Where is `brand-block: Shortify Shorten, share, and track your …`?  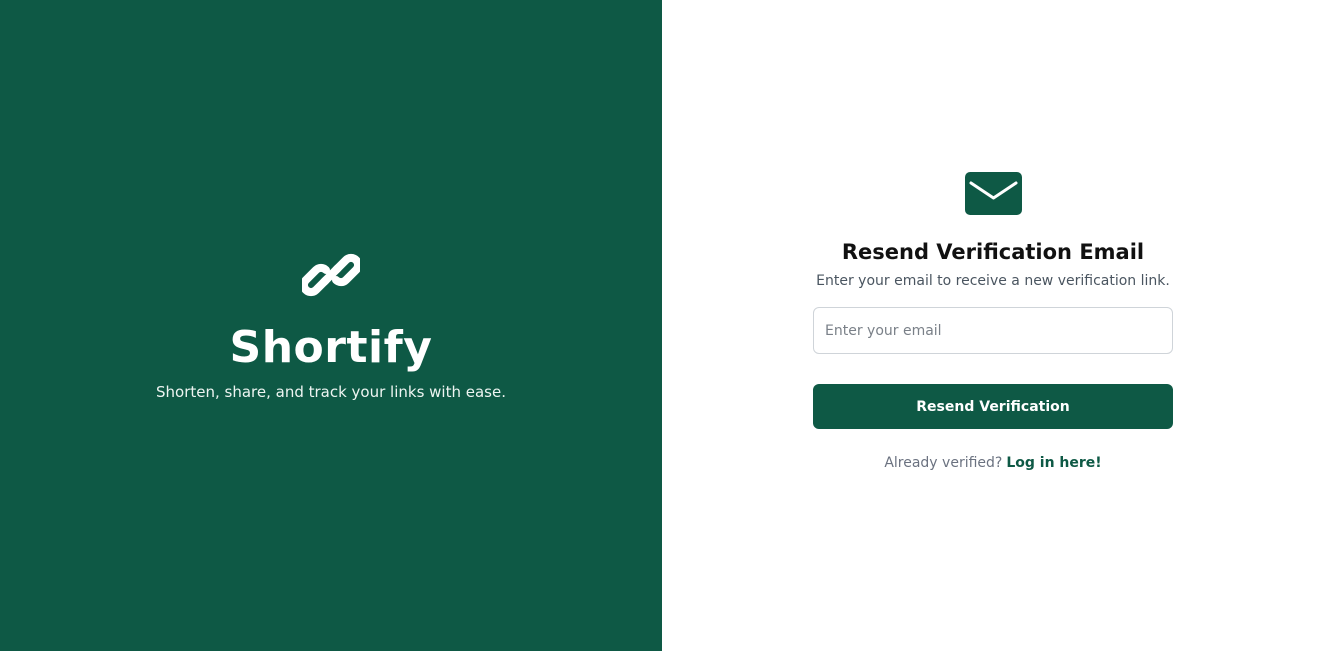
brand-block: Shortify Shorten, share, and track your … is located at coordinates (331, 324).